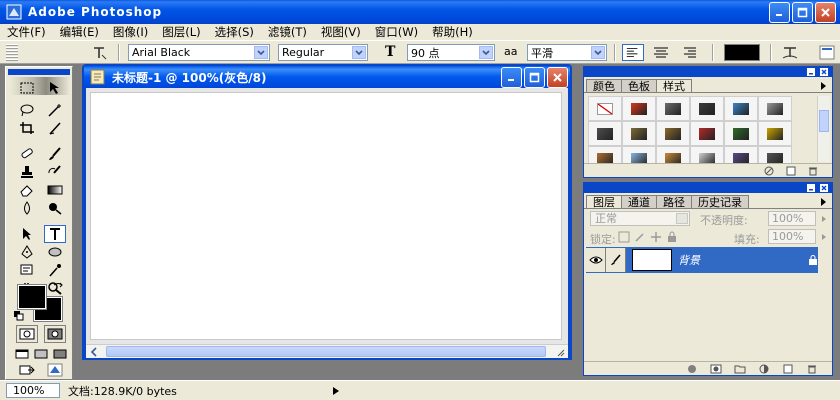  Describe the element at coordinates (764, 369) in the screenshot. I see `adjustment-layer-icon` at that location.